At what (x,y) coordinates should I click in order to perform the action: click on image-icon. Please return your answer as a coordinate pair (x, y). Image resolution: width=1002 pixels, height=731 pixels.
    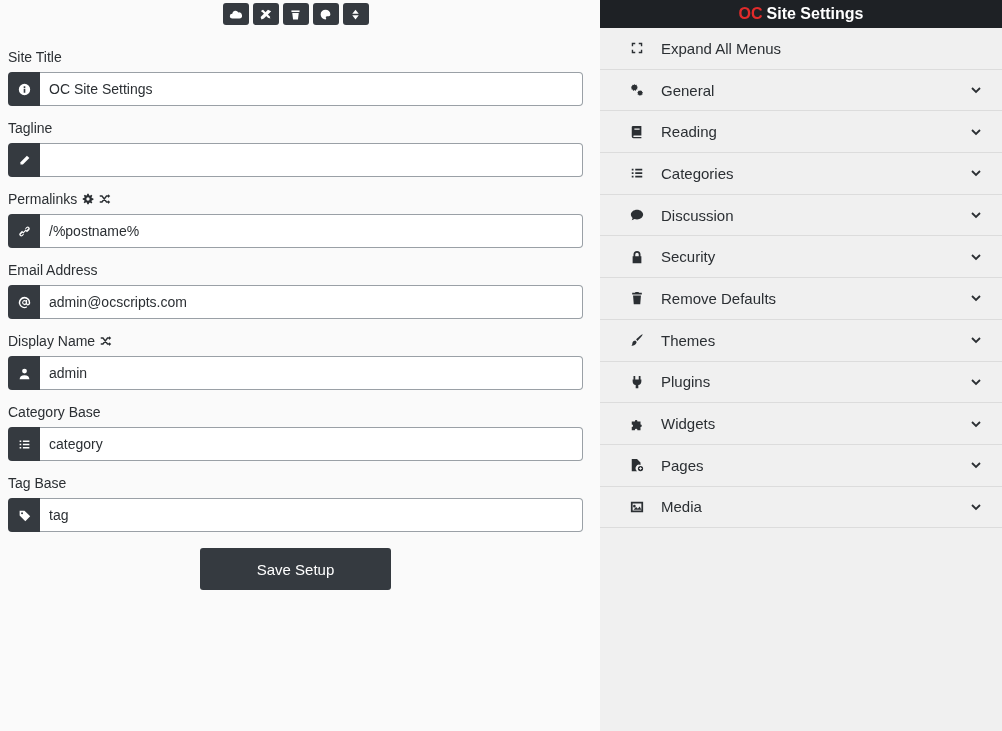
    Looking at the image, I should click on (637, 506).